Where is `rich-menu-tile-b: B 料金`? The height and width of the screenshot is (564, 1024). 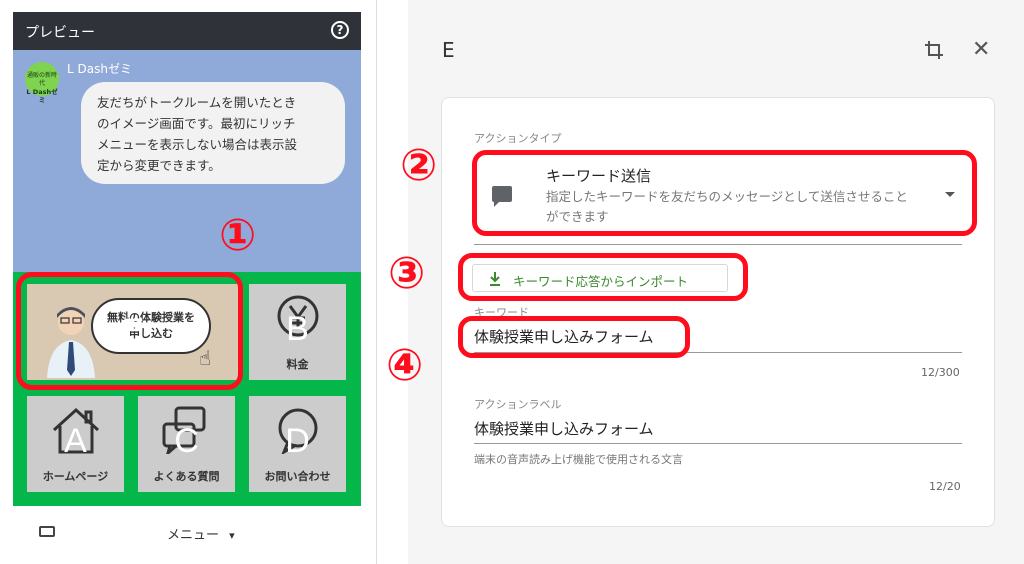
rich-menu-tile-b: B 料金 is located at coordinates (297, 332).